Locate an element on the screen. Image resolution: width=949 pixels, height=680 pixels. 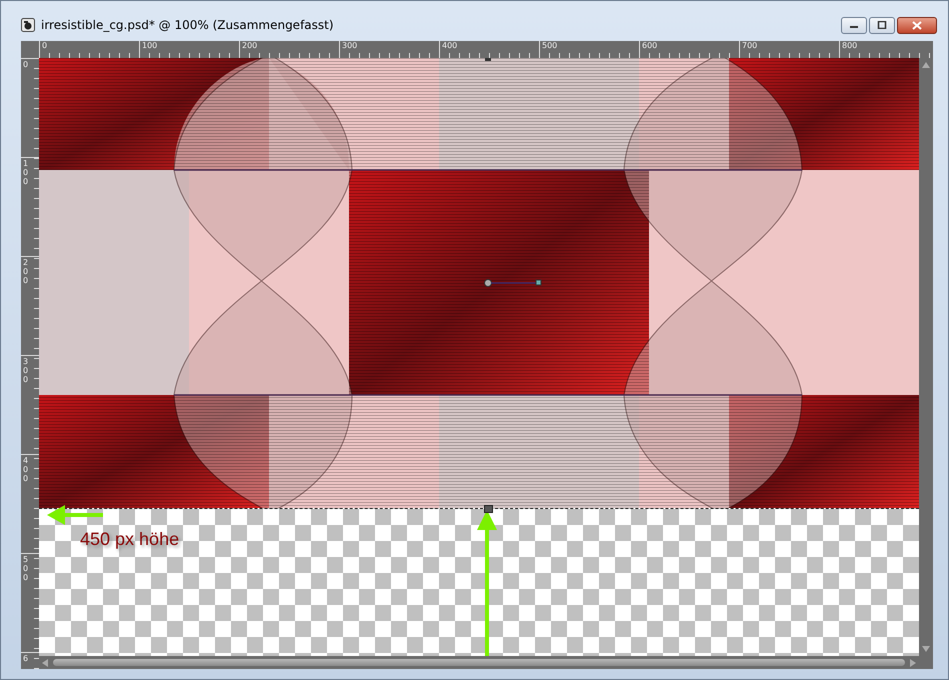
document-icon is located at coordinates (28, 25).